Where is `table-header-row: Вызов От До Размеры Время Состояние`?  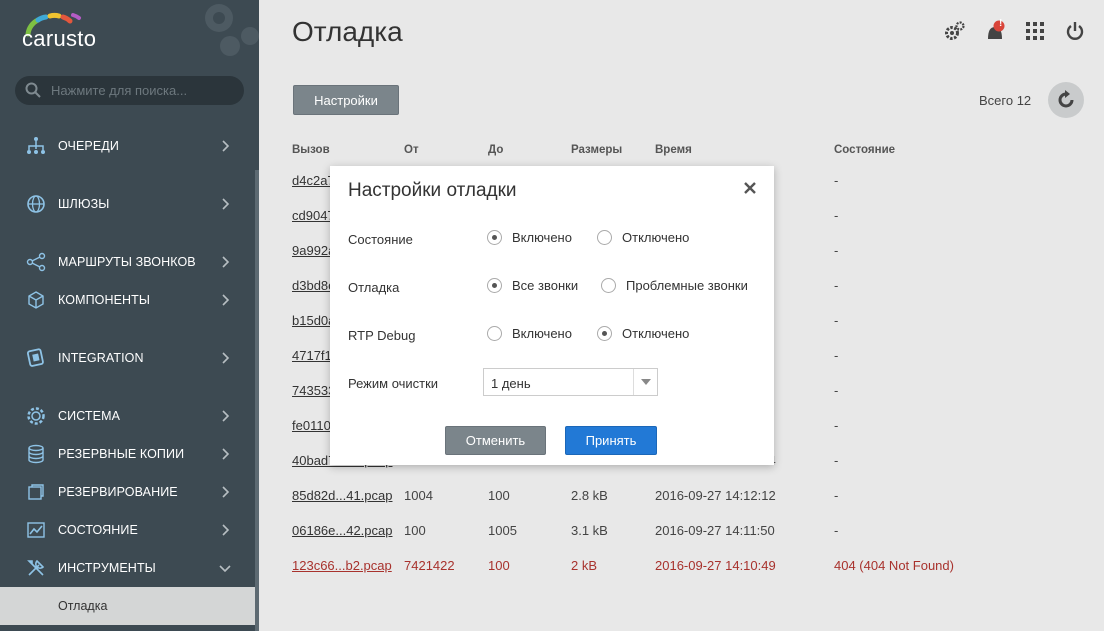
table-header-row: Вызов От До Размеры Время Состояние is located at coordinates (638, 150).